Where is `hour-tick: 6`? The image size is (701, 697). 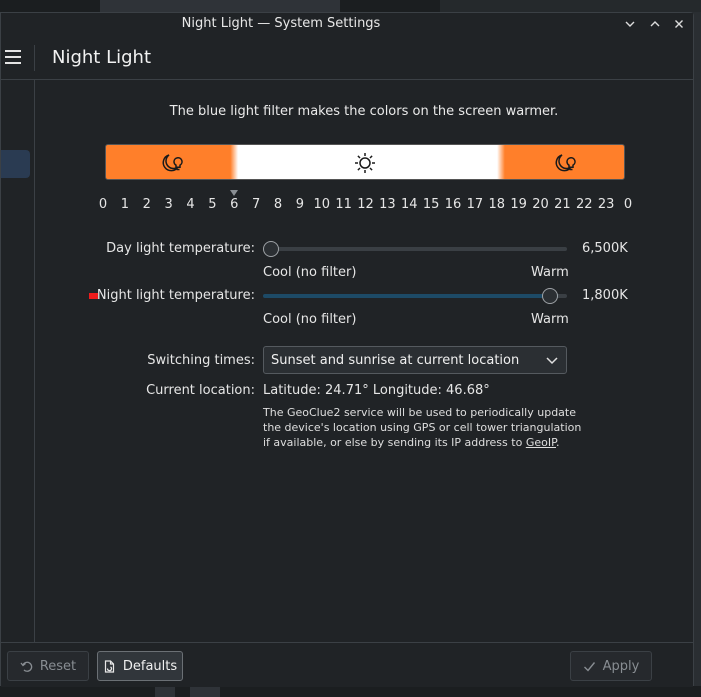
hour-tick: 6 is located at coordinates (234, 204).